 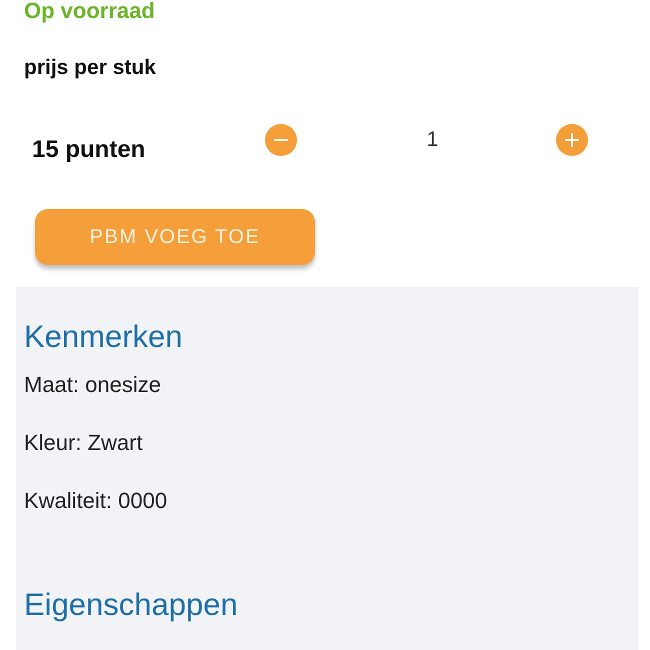 I want to click on price-label: prijs per stuk, so click(x=90, y=68).